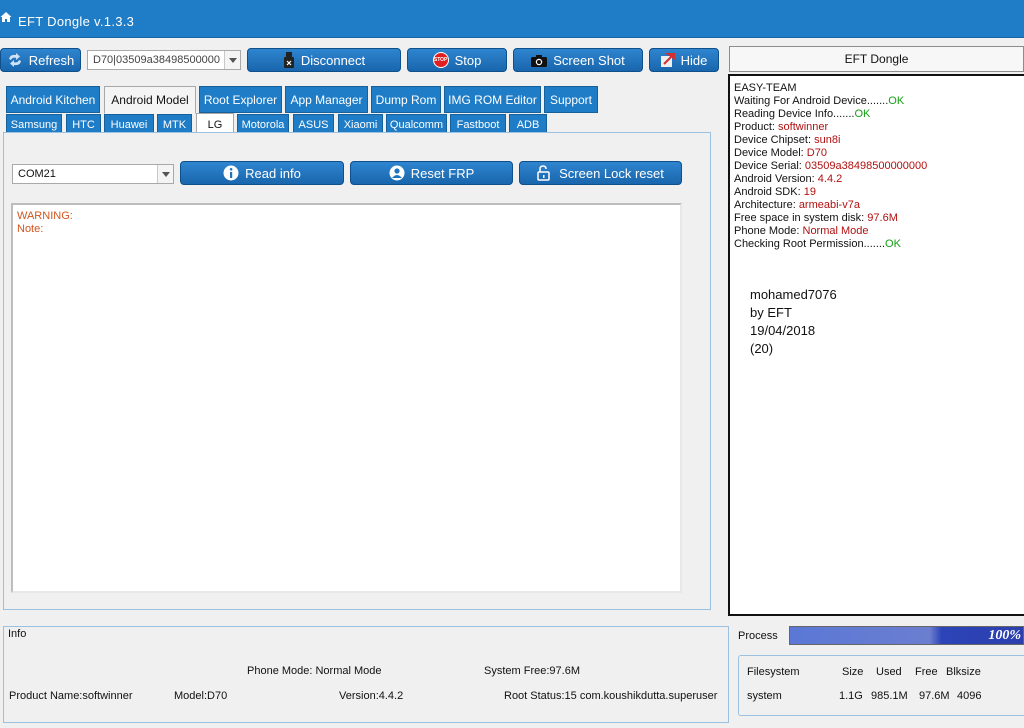 The image size is (1024, 728). What do you see at coordinates (37, 174) in the screenshot?
I see `com-port-value: COM21` at bounding box center [37, 174].